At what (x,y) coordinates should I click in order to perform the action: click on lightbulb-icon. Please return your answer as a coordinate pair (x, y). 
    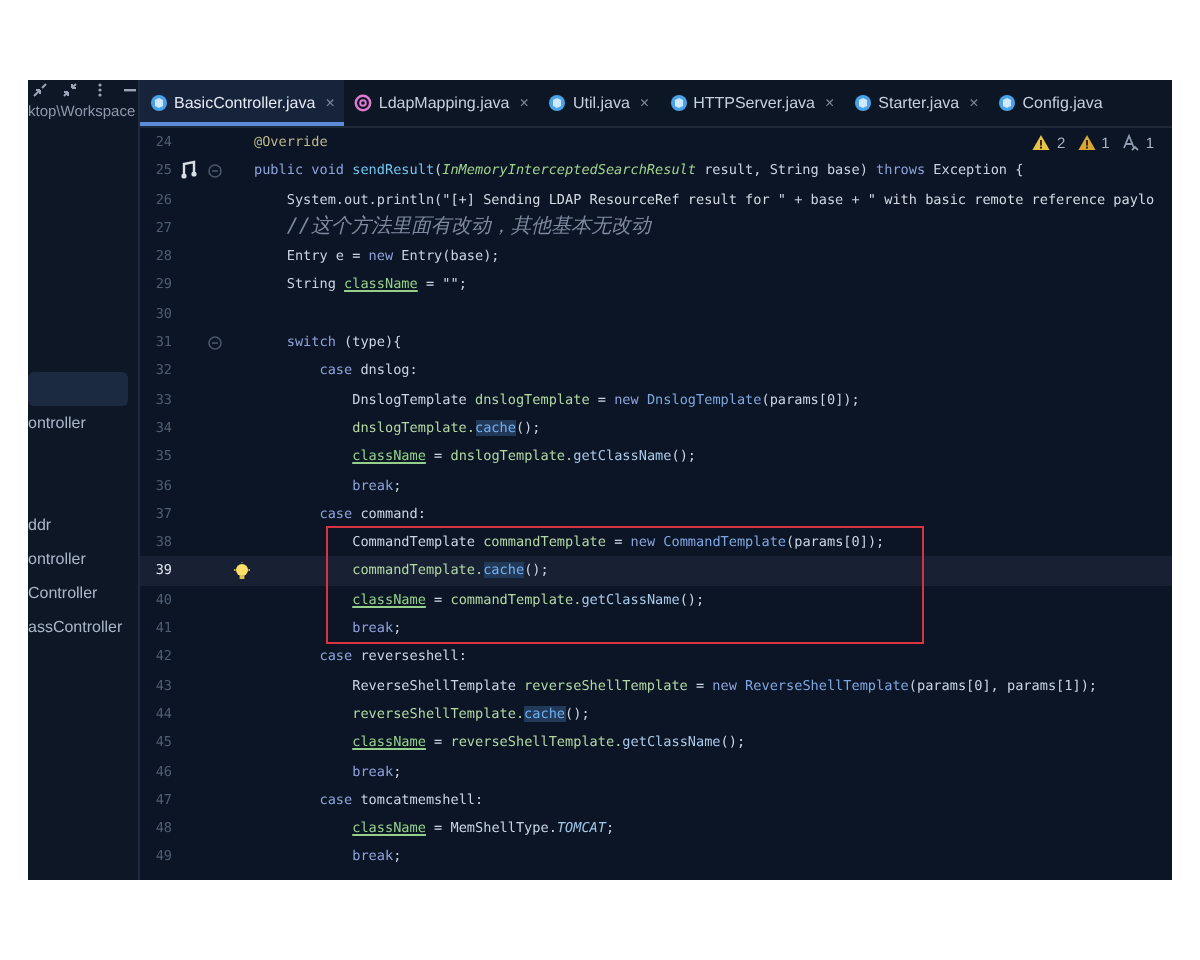
    Looking at the image, I should click on (241, 571).